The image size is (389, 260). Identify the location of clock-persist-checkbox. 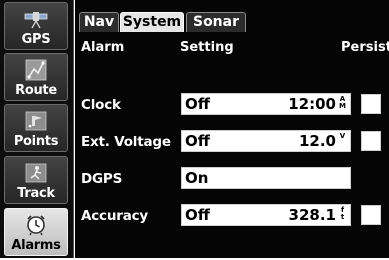
(371, 104).